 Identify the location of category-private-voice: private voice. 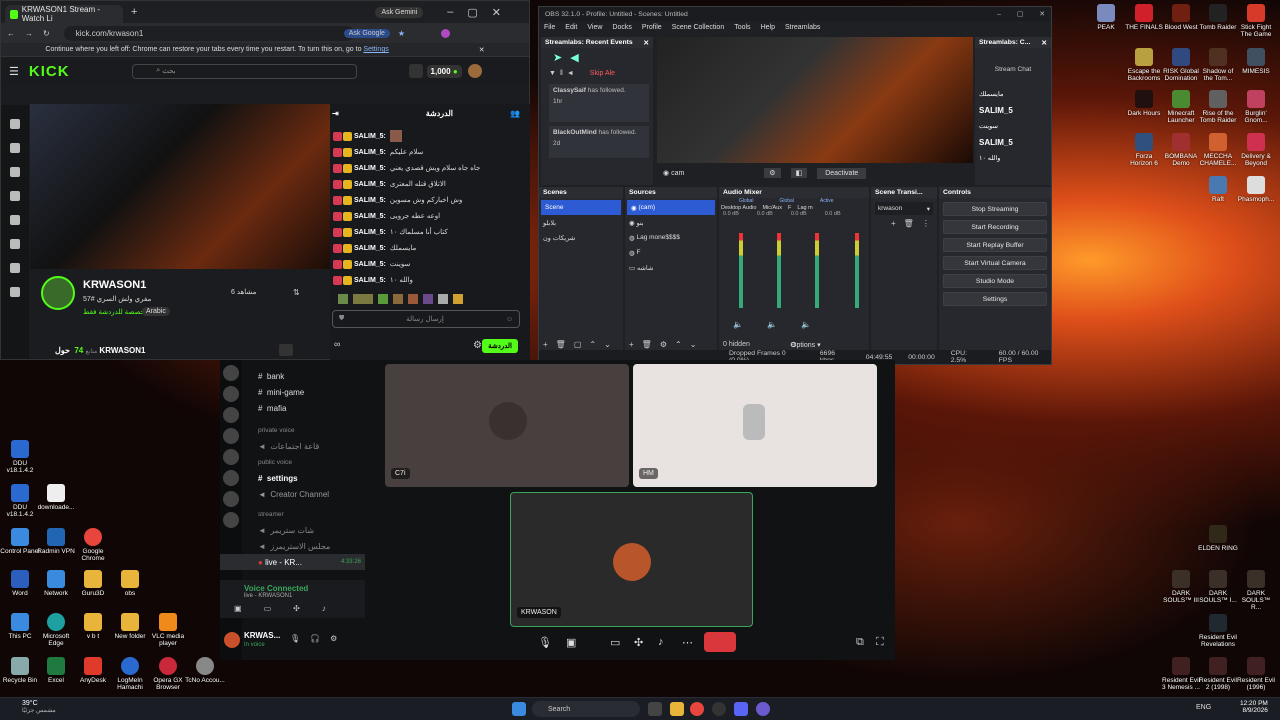
(292, 430).